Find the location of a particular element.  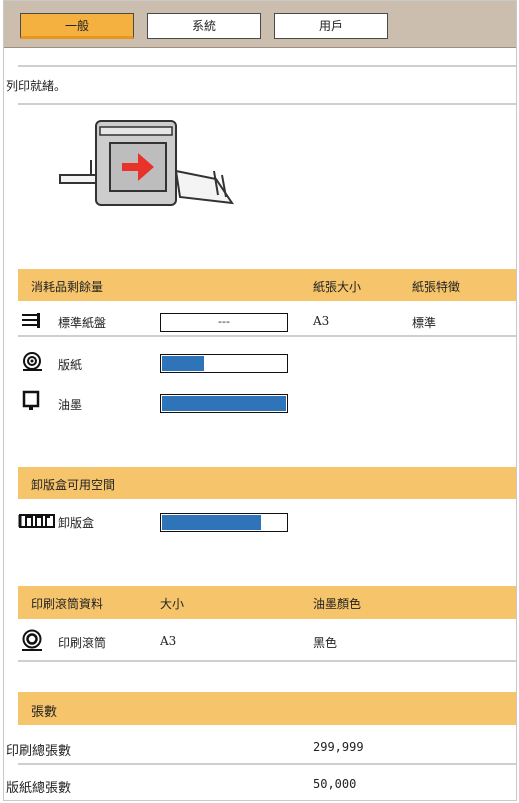

consumable-label-ink: 油墨 is located at coordinates (70, 405).